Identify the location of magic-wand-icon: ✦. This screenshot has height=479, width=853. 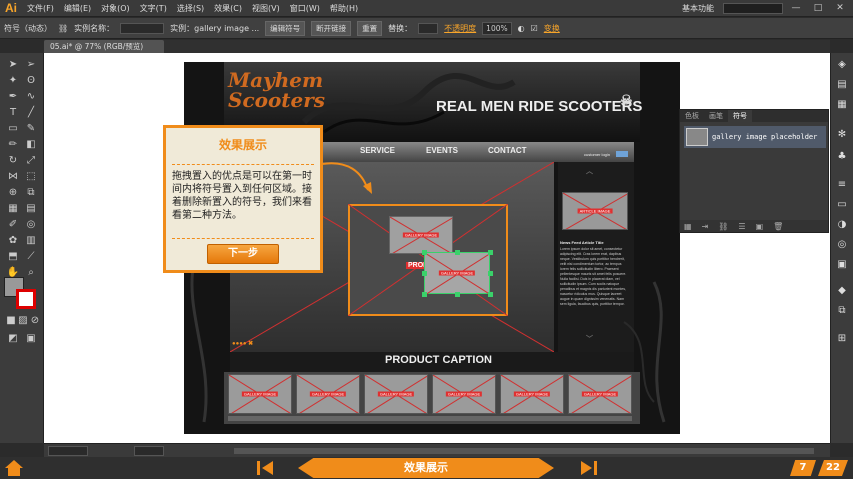
(13, 81).